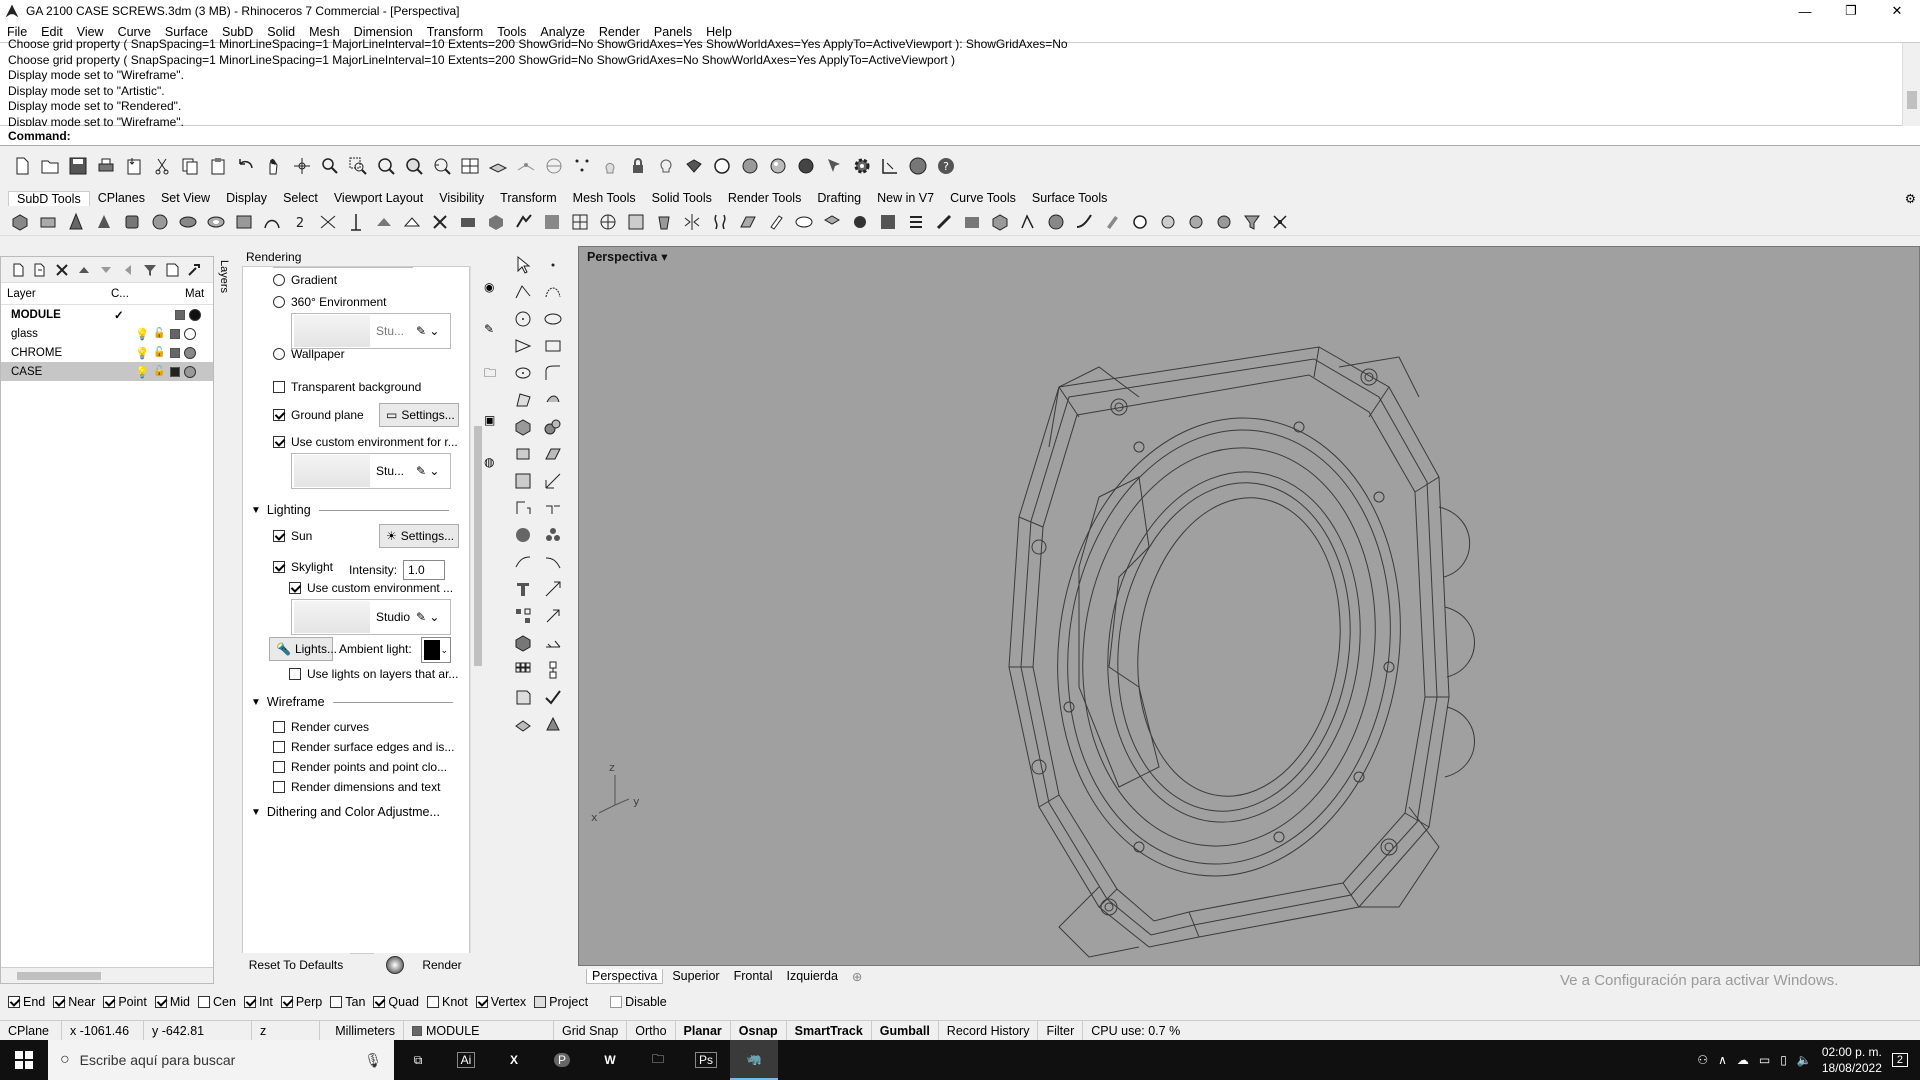 The image size is (1920, 1080). What do you see at coordinates (301, 166) in the screenshot?
I see `rotate-view-icon` at bounding box center [301, 166].